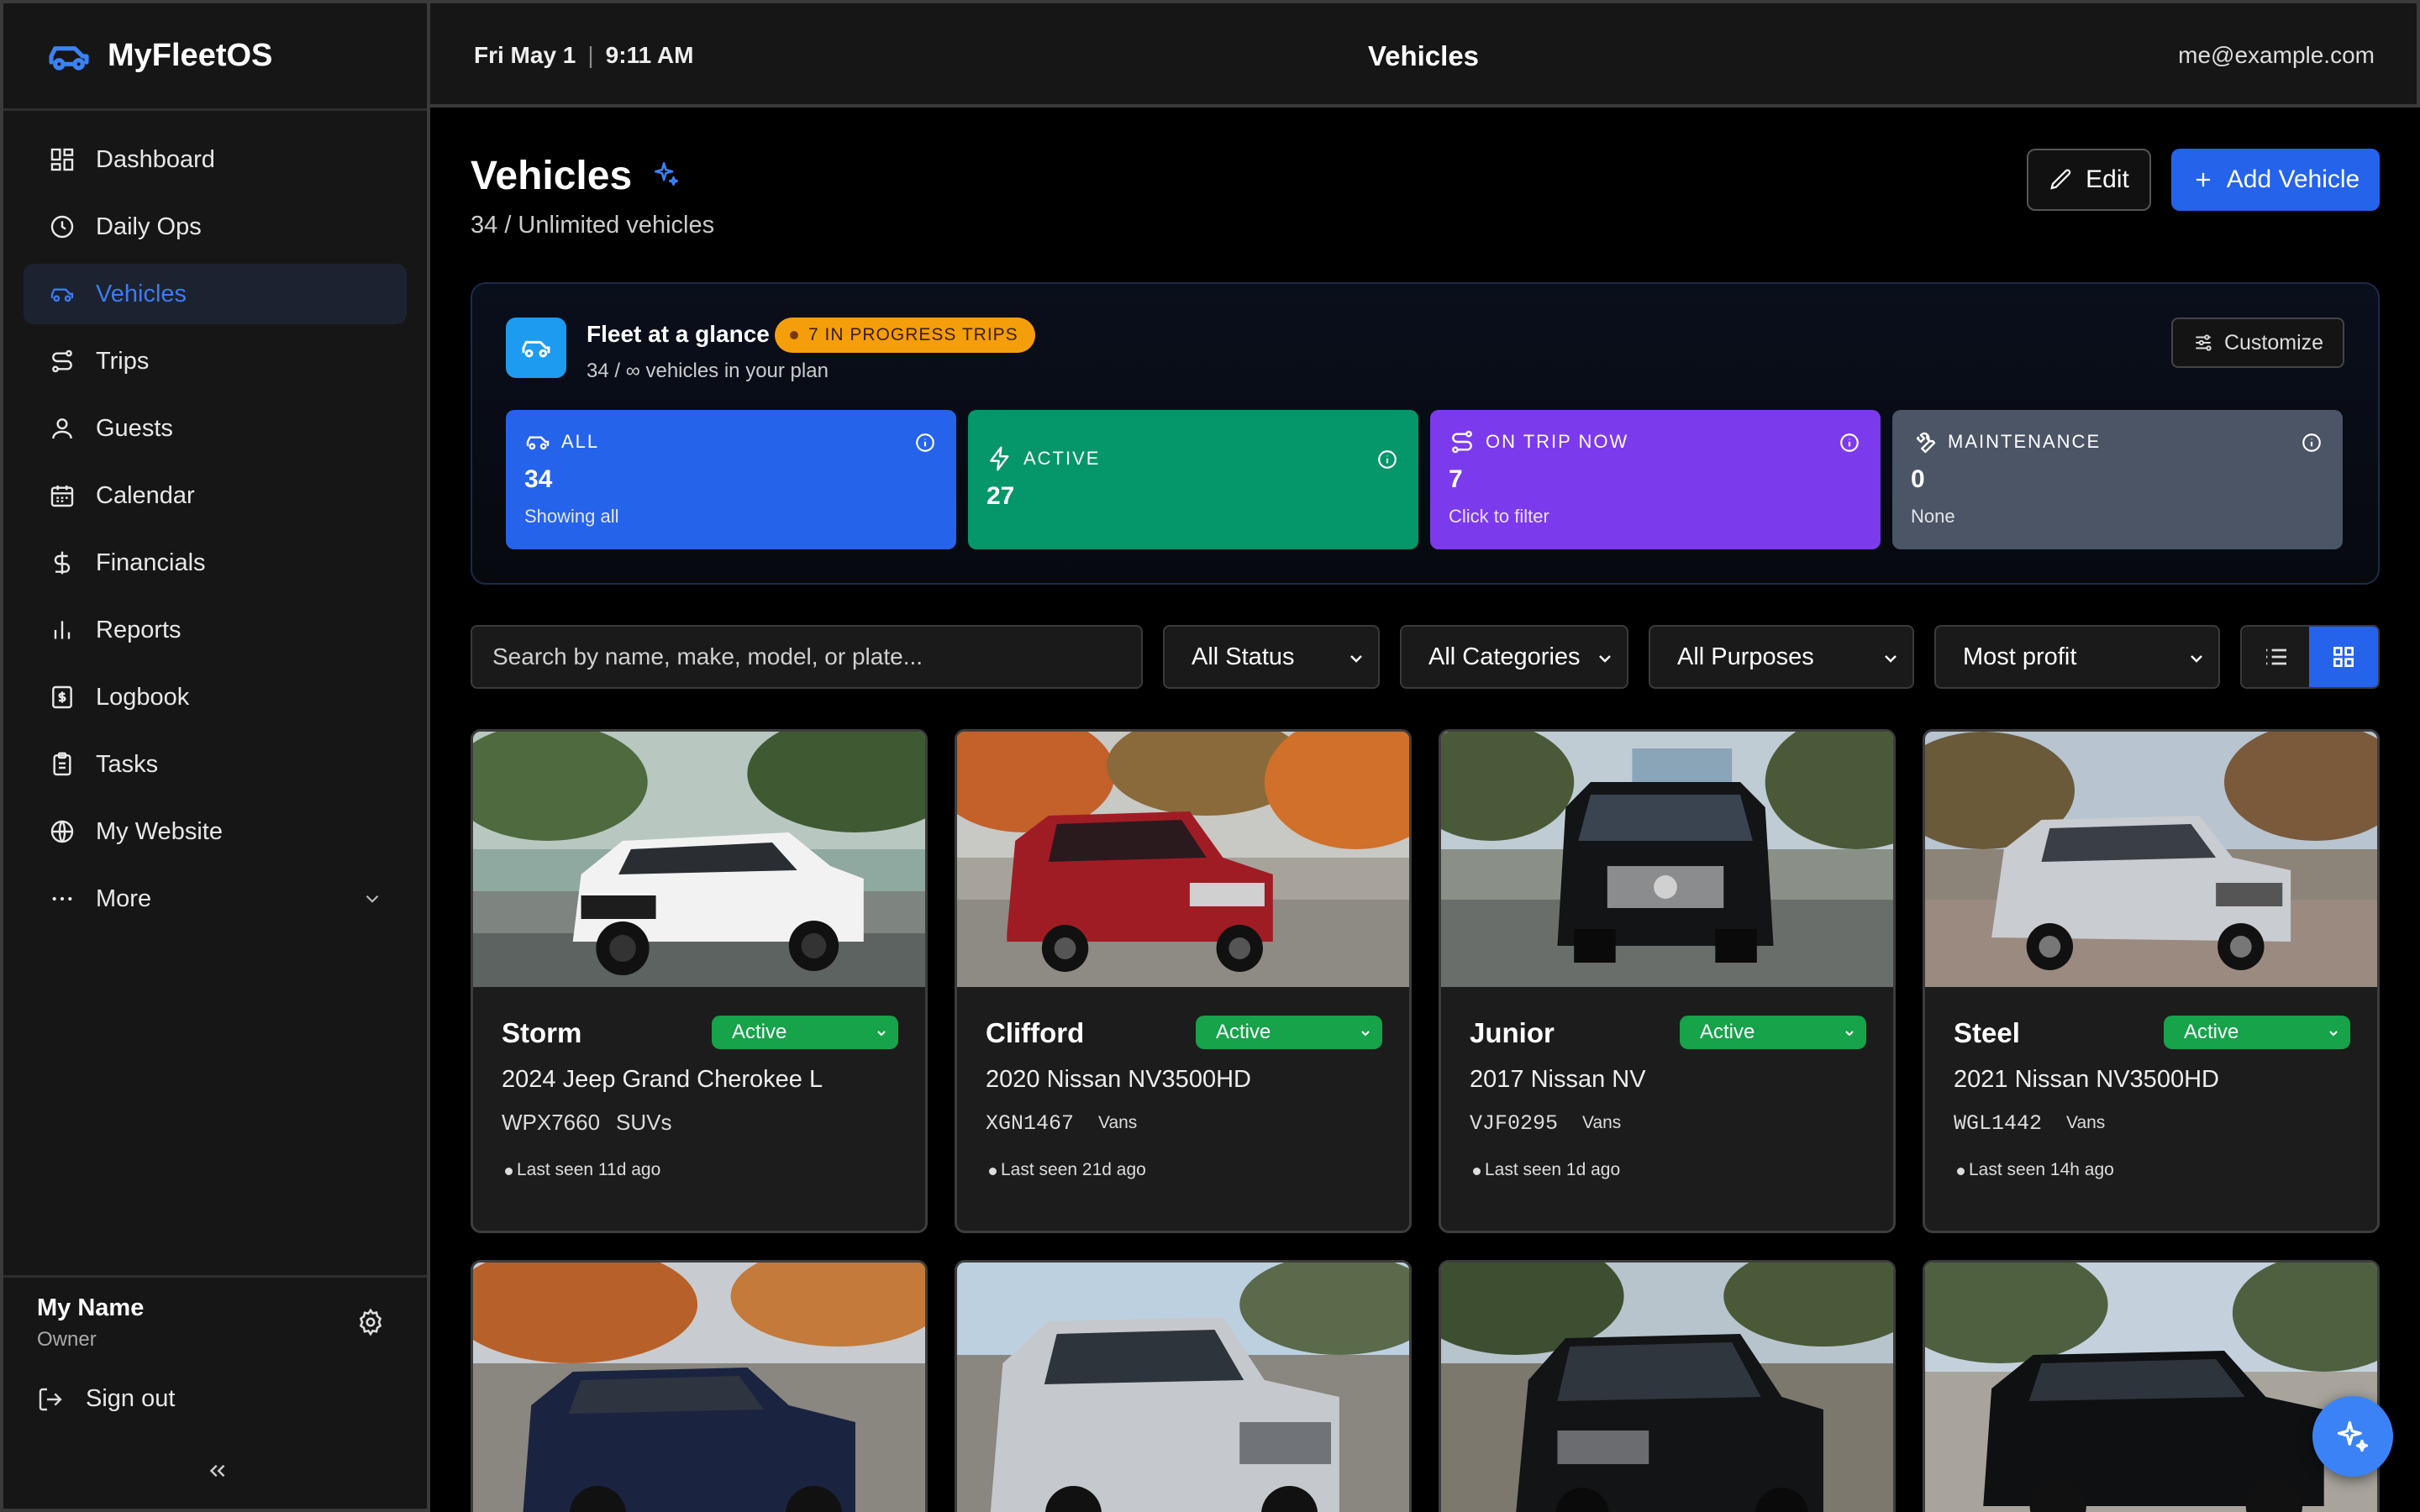 The height and width of the screenshot is (1512, 2420). I want to click on sidebar-item-label: Tasks, so click(128, 764).